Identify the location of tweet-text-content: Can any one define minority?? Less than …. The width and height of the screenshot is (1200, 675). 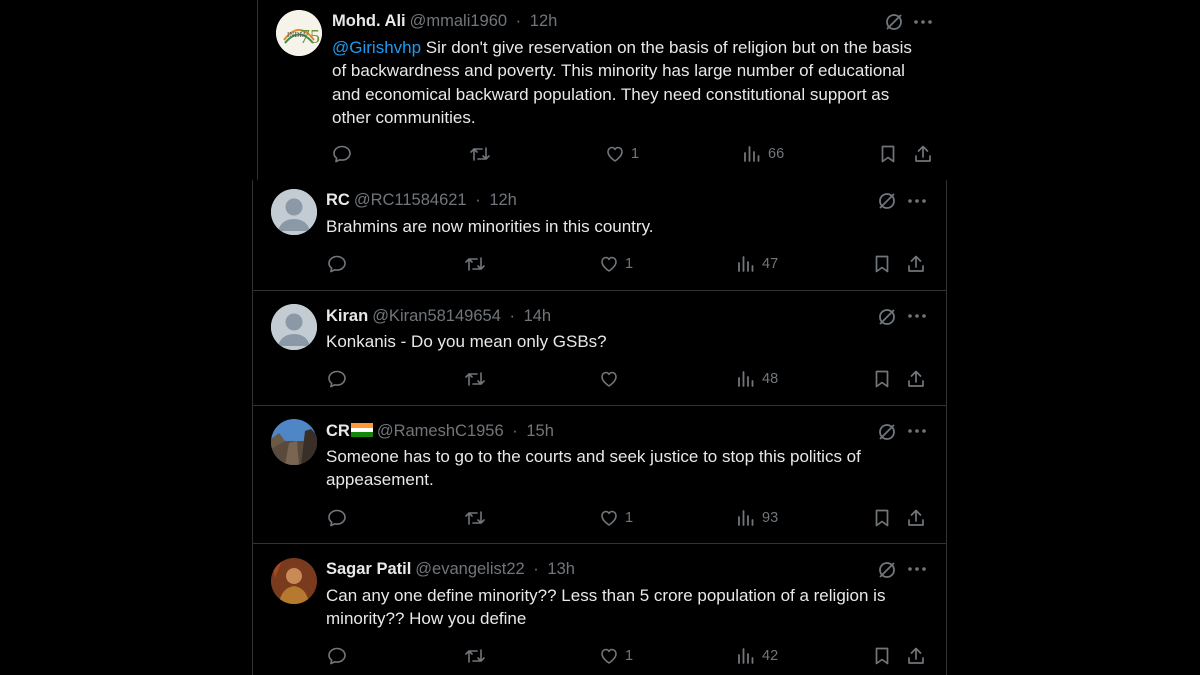
(606, 607).